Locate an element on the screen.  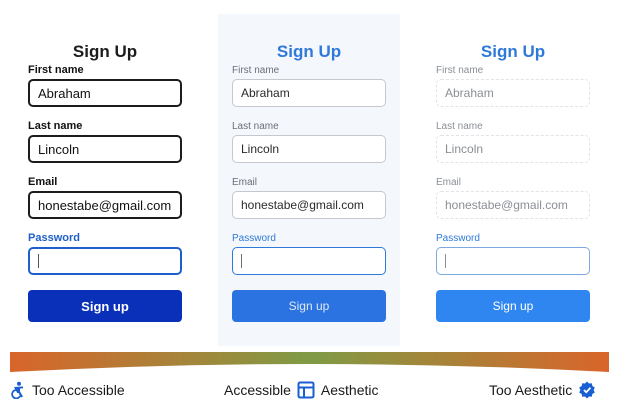
scale-middle: Accessible Aesthetic is located at coordinates (301, 390).